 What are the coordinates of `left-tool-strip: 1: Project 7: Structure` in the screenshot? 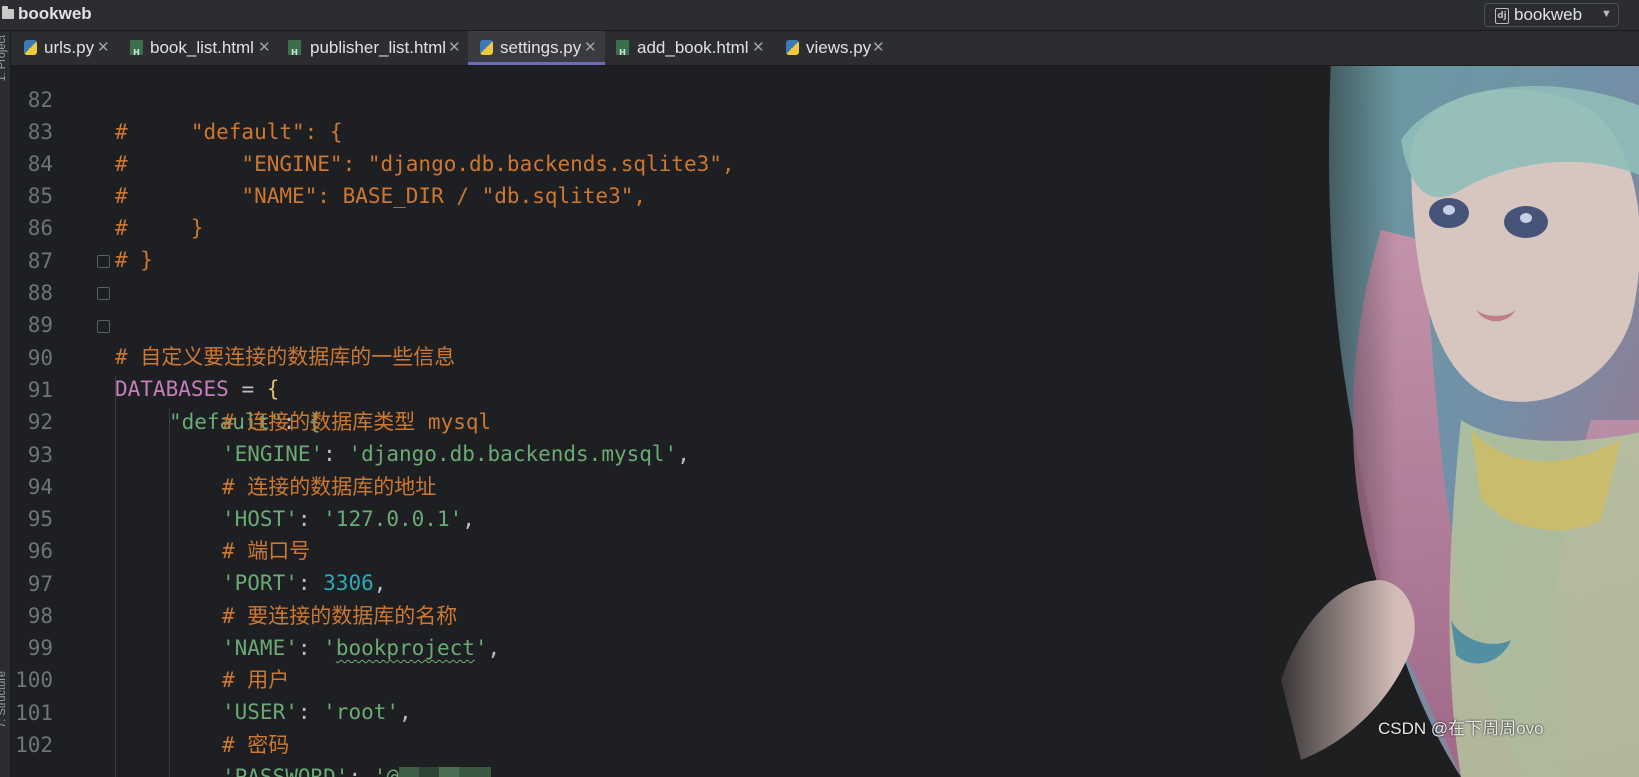 It's located at (5, 404).